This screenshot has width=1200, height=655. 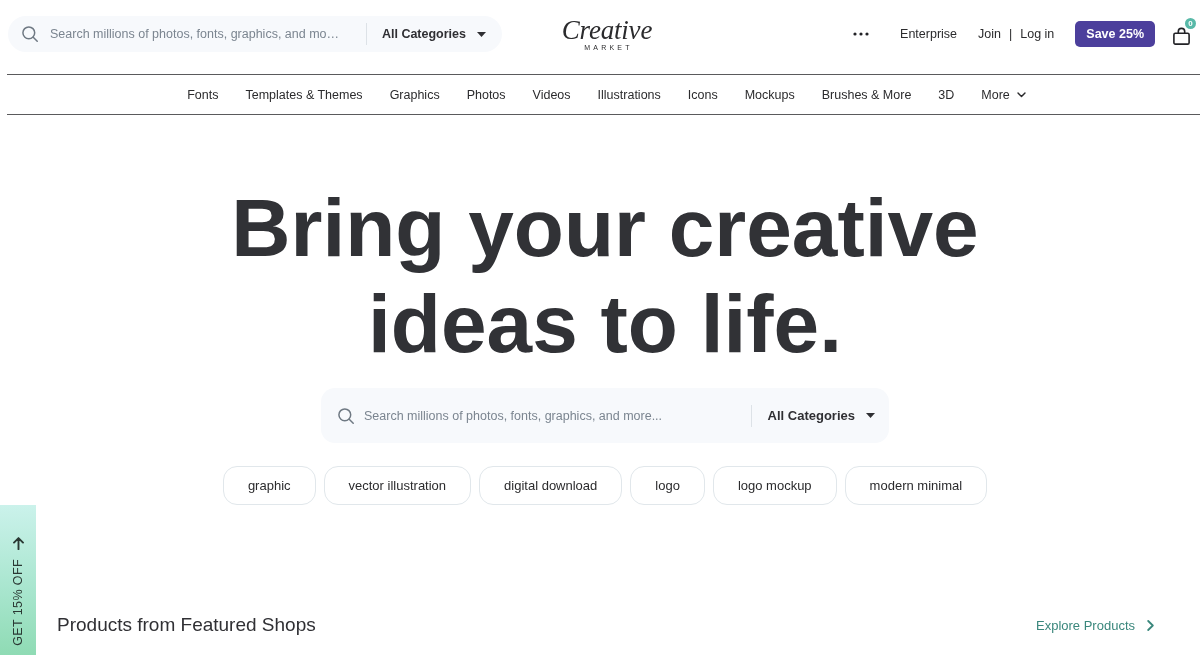 I want to click on logo-wordmark: Creative, so click(x=607, y=30).